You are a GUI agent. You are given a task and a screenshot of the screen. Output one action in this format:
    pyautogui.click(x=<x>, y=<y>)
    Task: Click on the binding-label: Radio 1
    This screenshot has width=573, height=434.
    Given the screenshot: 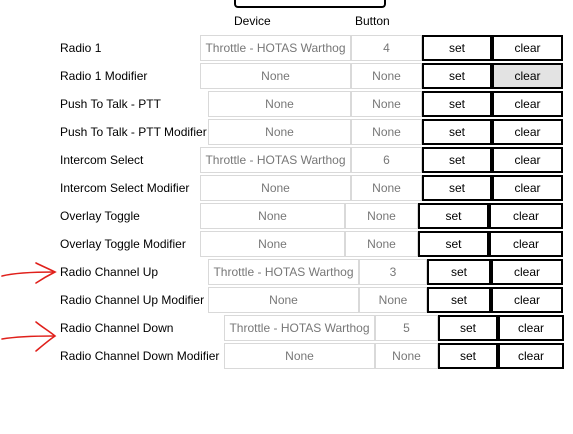 What is the action you would take?
    pyautogui.click(x=81, y=48)
    